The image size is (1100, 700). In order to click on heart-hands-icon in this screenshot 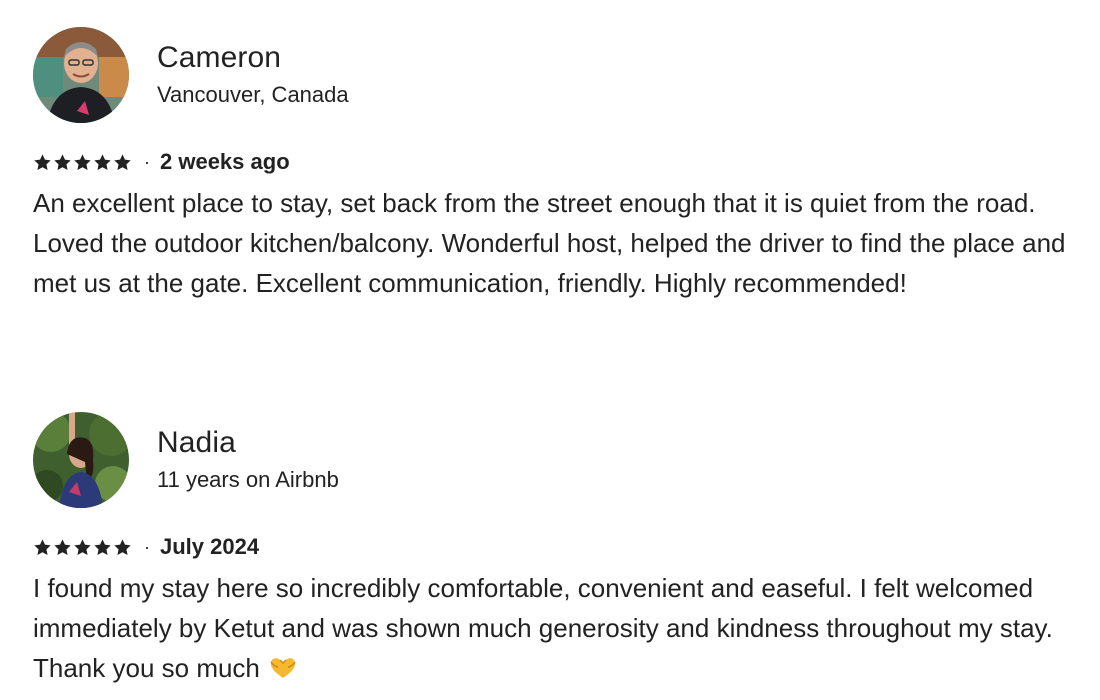, I will do `click(283, 668)`.